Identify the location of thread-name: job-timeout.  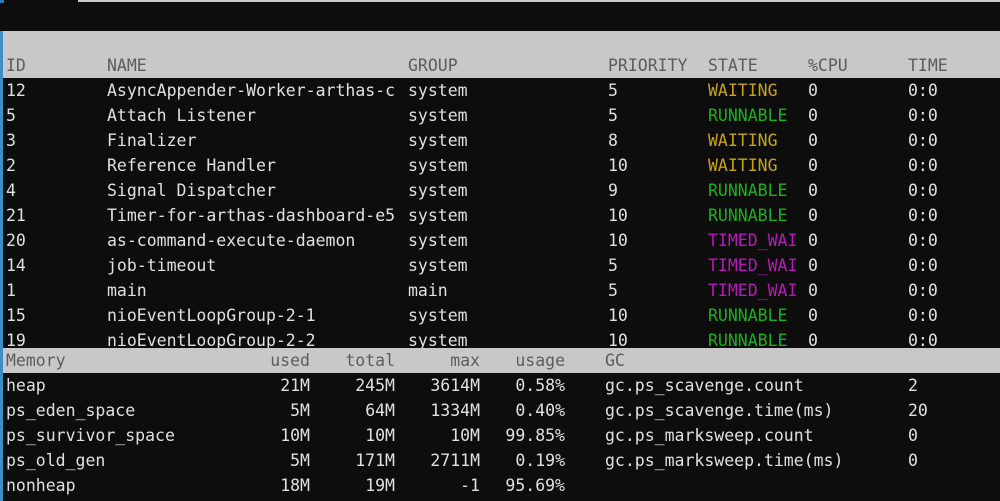
(162, 265).